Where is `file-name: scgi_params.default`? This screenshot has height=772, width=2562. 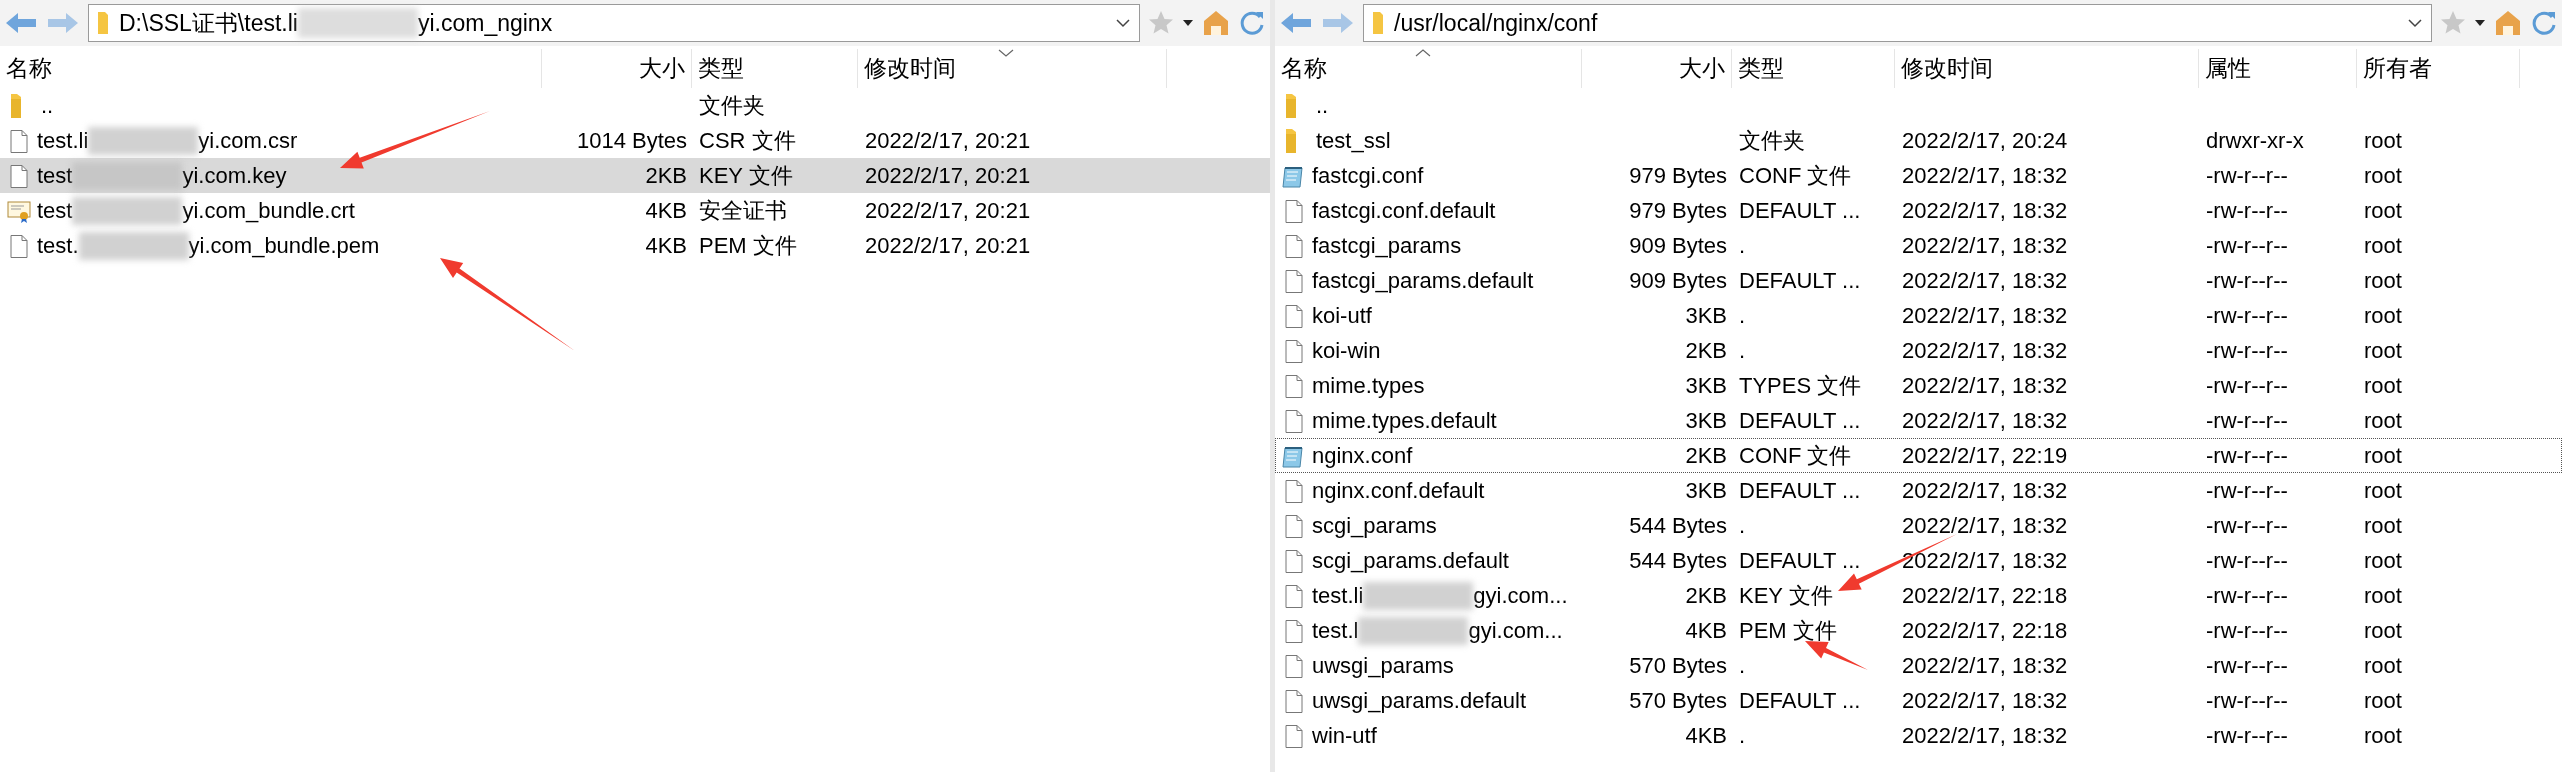 file-name: scgi_params.default is located at coordinates (1410, 560).